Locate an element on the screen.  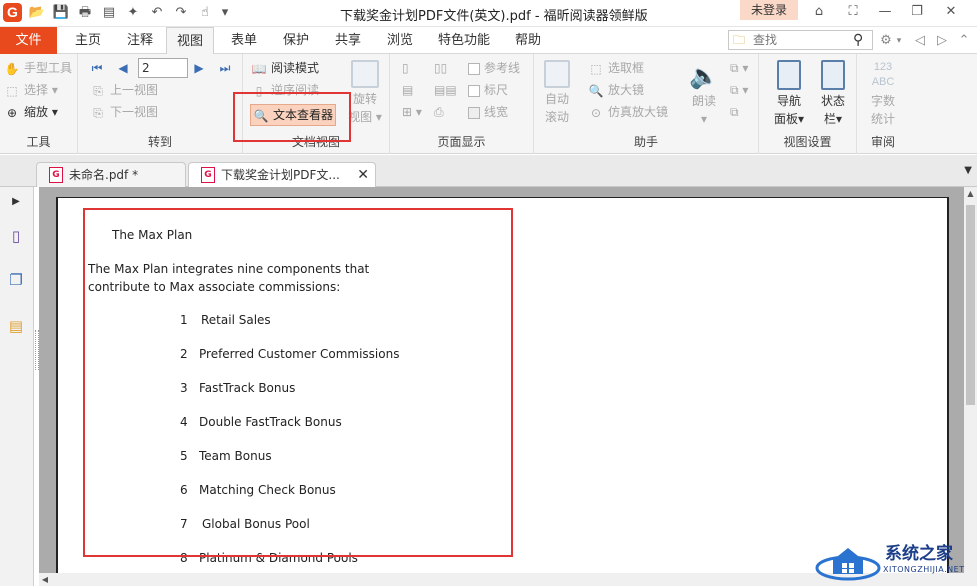
close-icon: ✕ is located at coordinates (951, 12).